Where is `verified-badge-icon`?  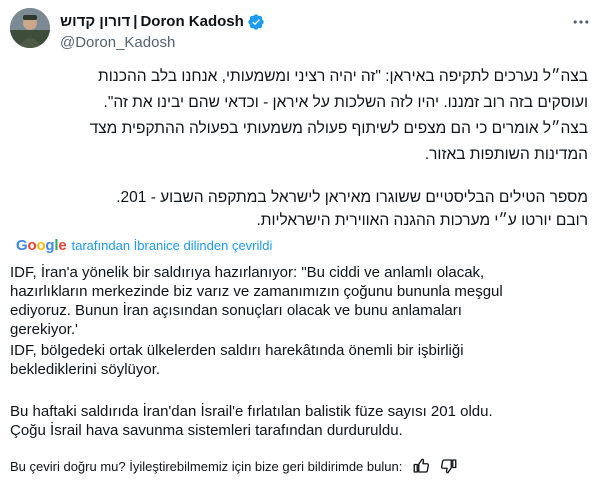 verified-badge-icon is located at coordinates (256, 22).